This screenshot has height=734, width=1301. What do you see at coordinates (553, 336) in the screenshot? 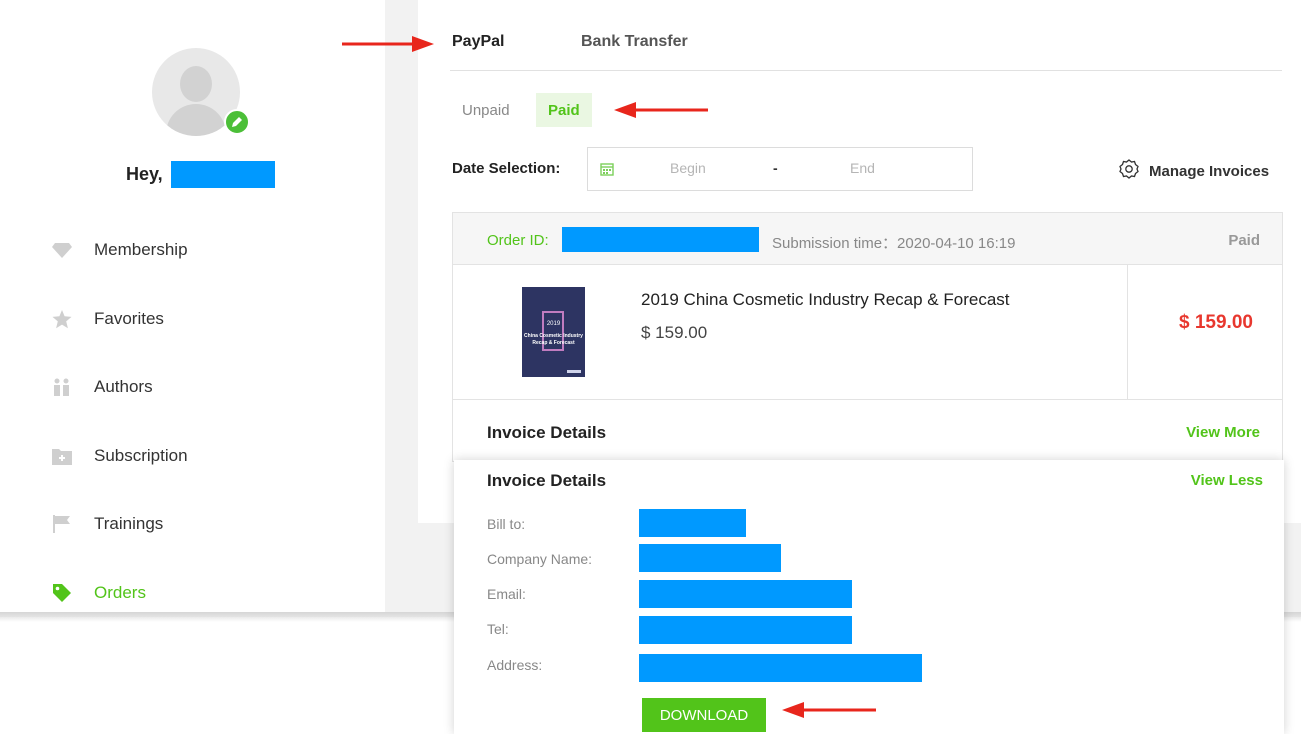
I see `cover-title-line1: China Cosmetic Industry` at bounding box center [553, 336].